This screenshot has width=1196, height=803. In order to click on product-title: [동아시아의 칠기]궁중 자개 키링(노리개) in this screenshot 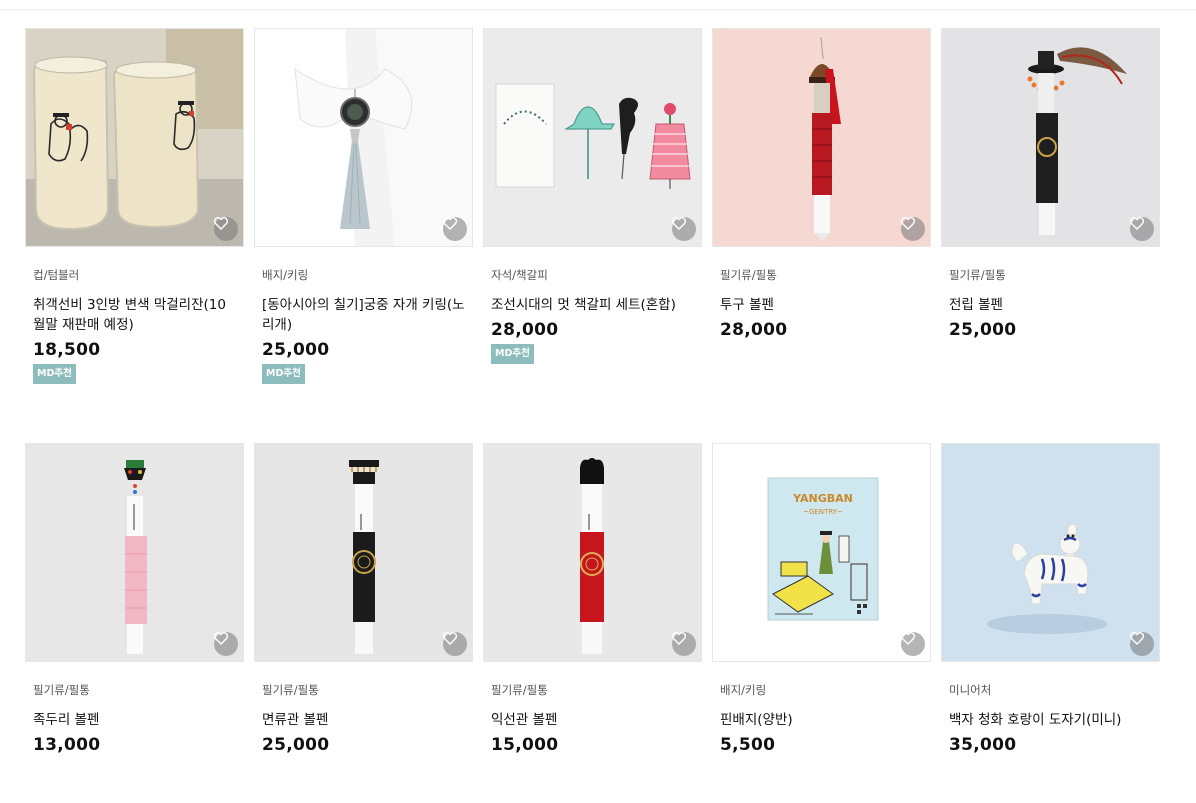, I will do `click(364, 315)`.